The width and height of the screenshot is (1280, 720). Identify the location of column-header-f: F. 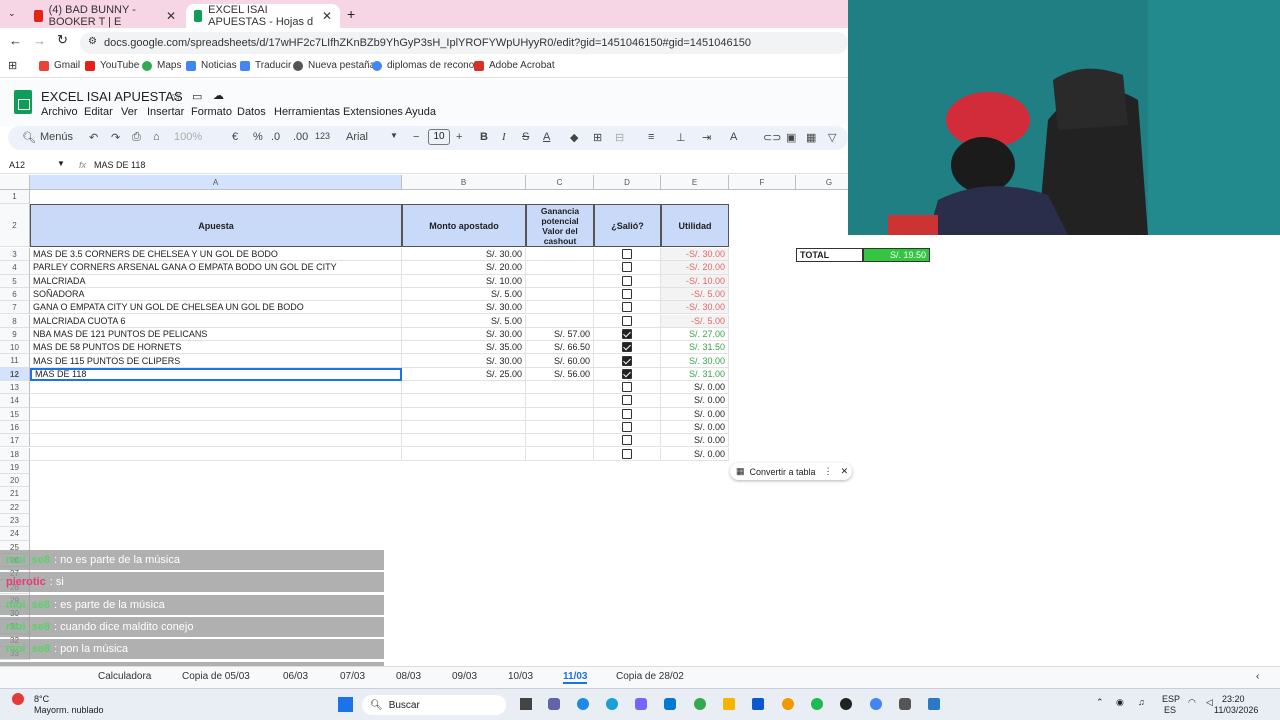
(762, 182).